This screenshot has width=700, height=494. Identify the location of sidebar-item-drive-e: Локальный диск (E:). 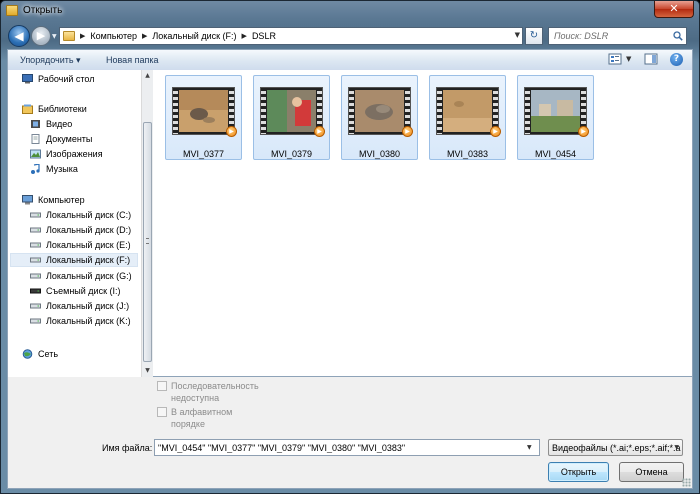
(80, 245).